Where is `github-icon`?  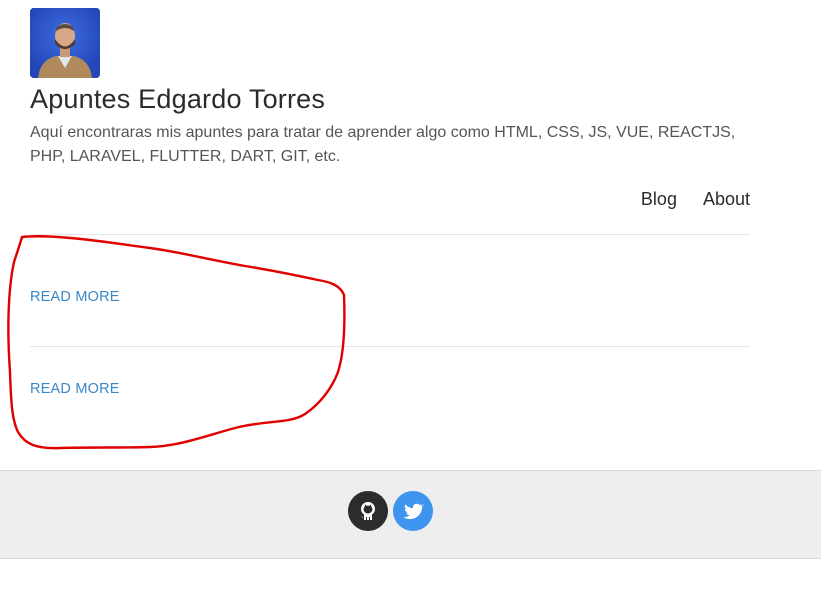 github-icon is located at coordinates (367, 511).